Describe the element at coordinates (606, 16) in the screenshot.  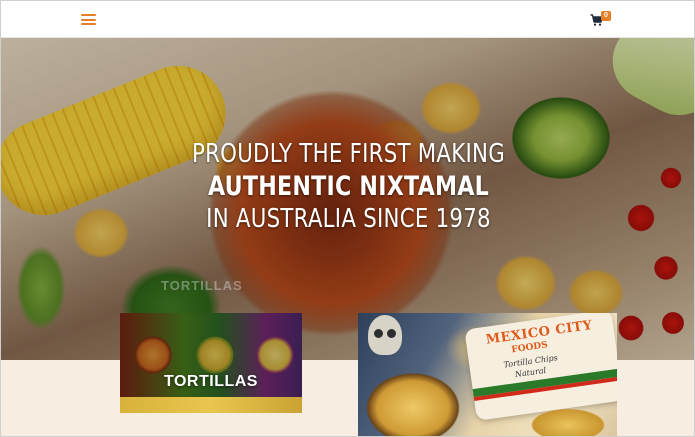
I see `cart-count-badge: 0` at that location.